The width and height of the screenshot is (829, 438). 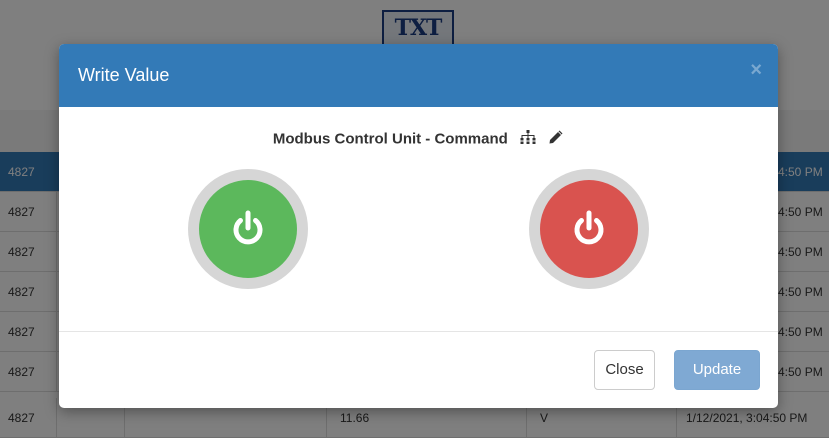 I want to click on power-off-button, so click(x=589, y=229).